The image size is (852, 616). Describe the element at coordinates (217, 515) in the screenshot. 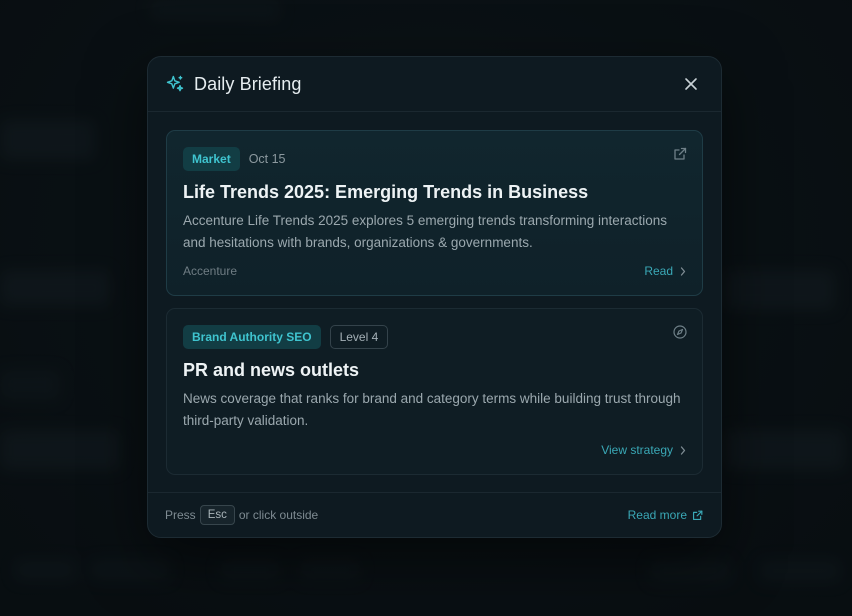

I see `esc-key: Esc` at that location.